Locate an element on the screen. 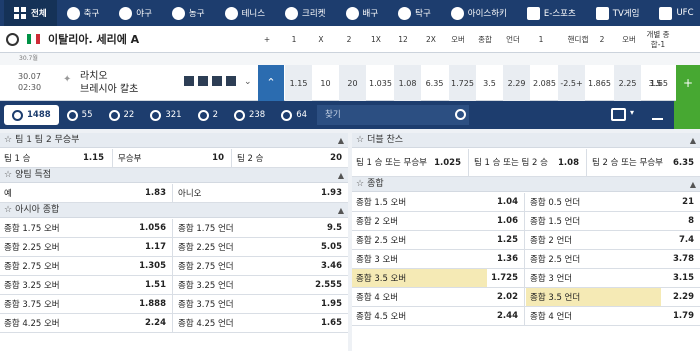 This screenshot has height=351, width=700. market-filter-3: 321 is located at coordinates (165, 115).